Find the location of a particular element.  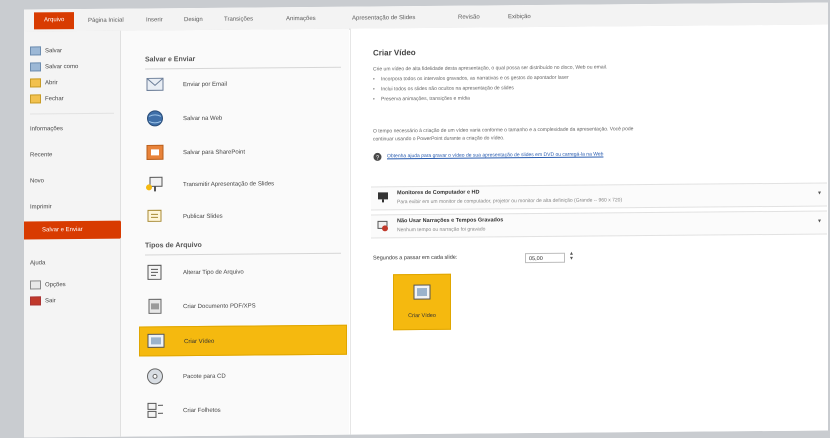

save-web-label: Salvar na Web is located at coordinates (203, 119).